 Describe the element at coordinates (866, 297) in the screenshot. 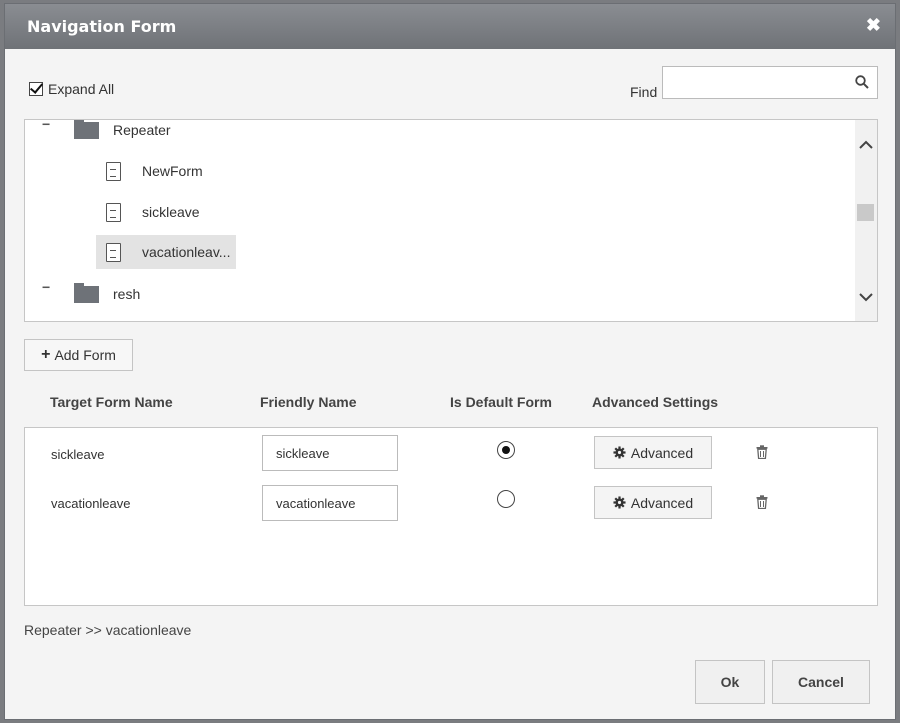

I see `scroll-down-icon` at that location.